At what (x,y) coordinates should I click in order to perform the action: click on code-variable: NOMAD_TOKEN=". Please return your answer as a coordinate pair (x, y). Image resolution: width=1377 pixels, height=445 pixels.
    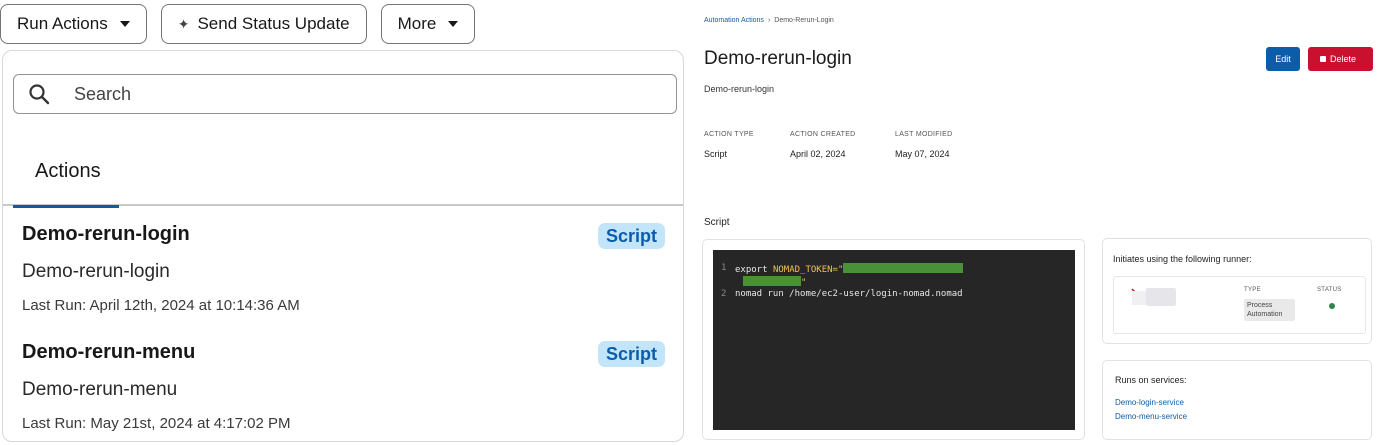
    Looking at the image, I should click on (808, 270).